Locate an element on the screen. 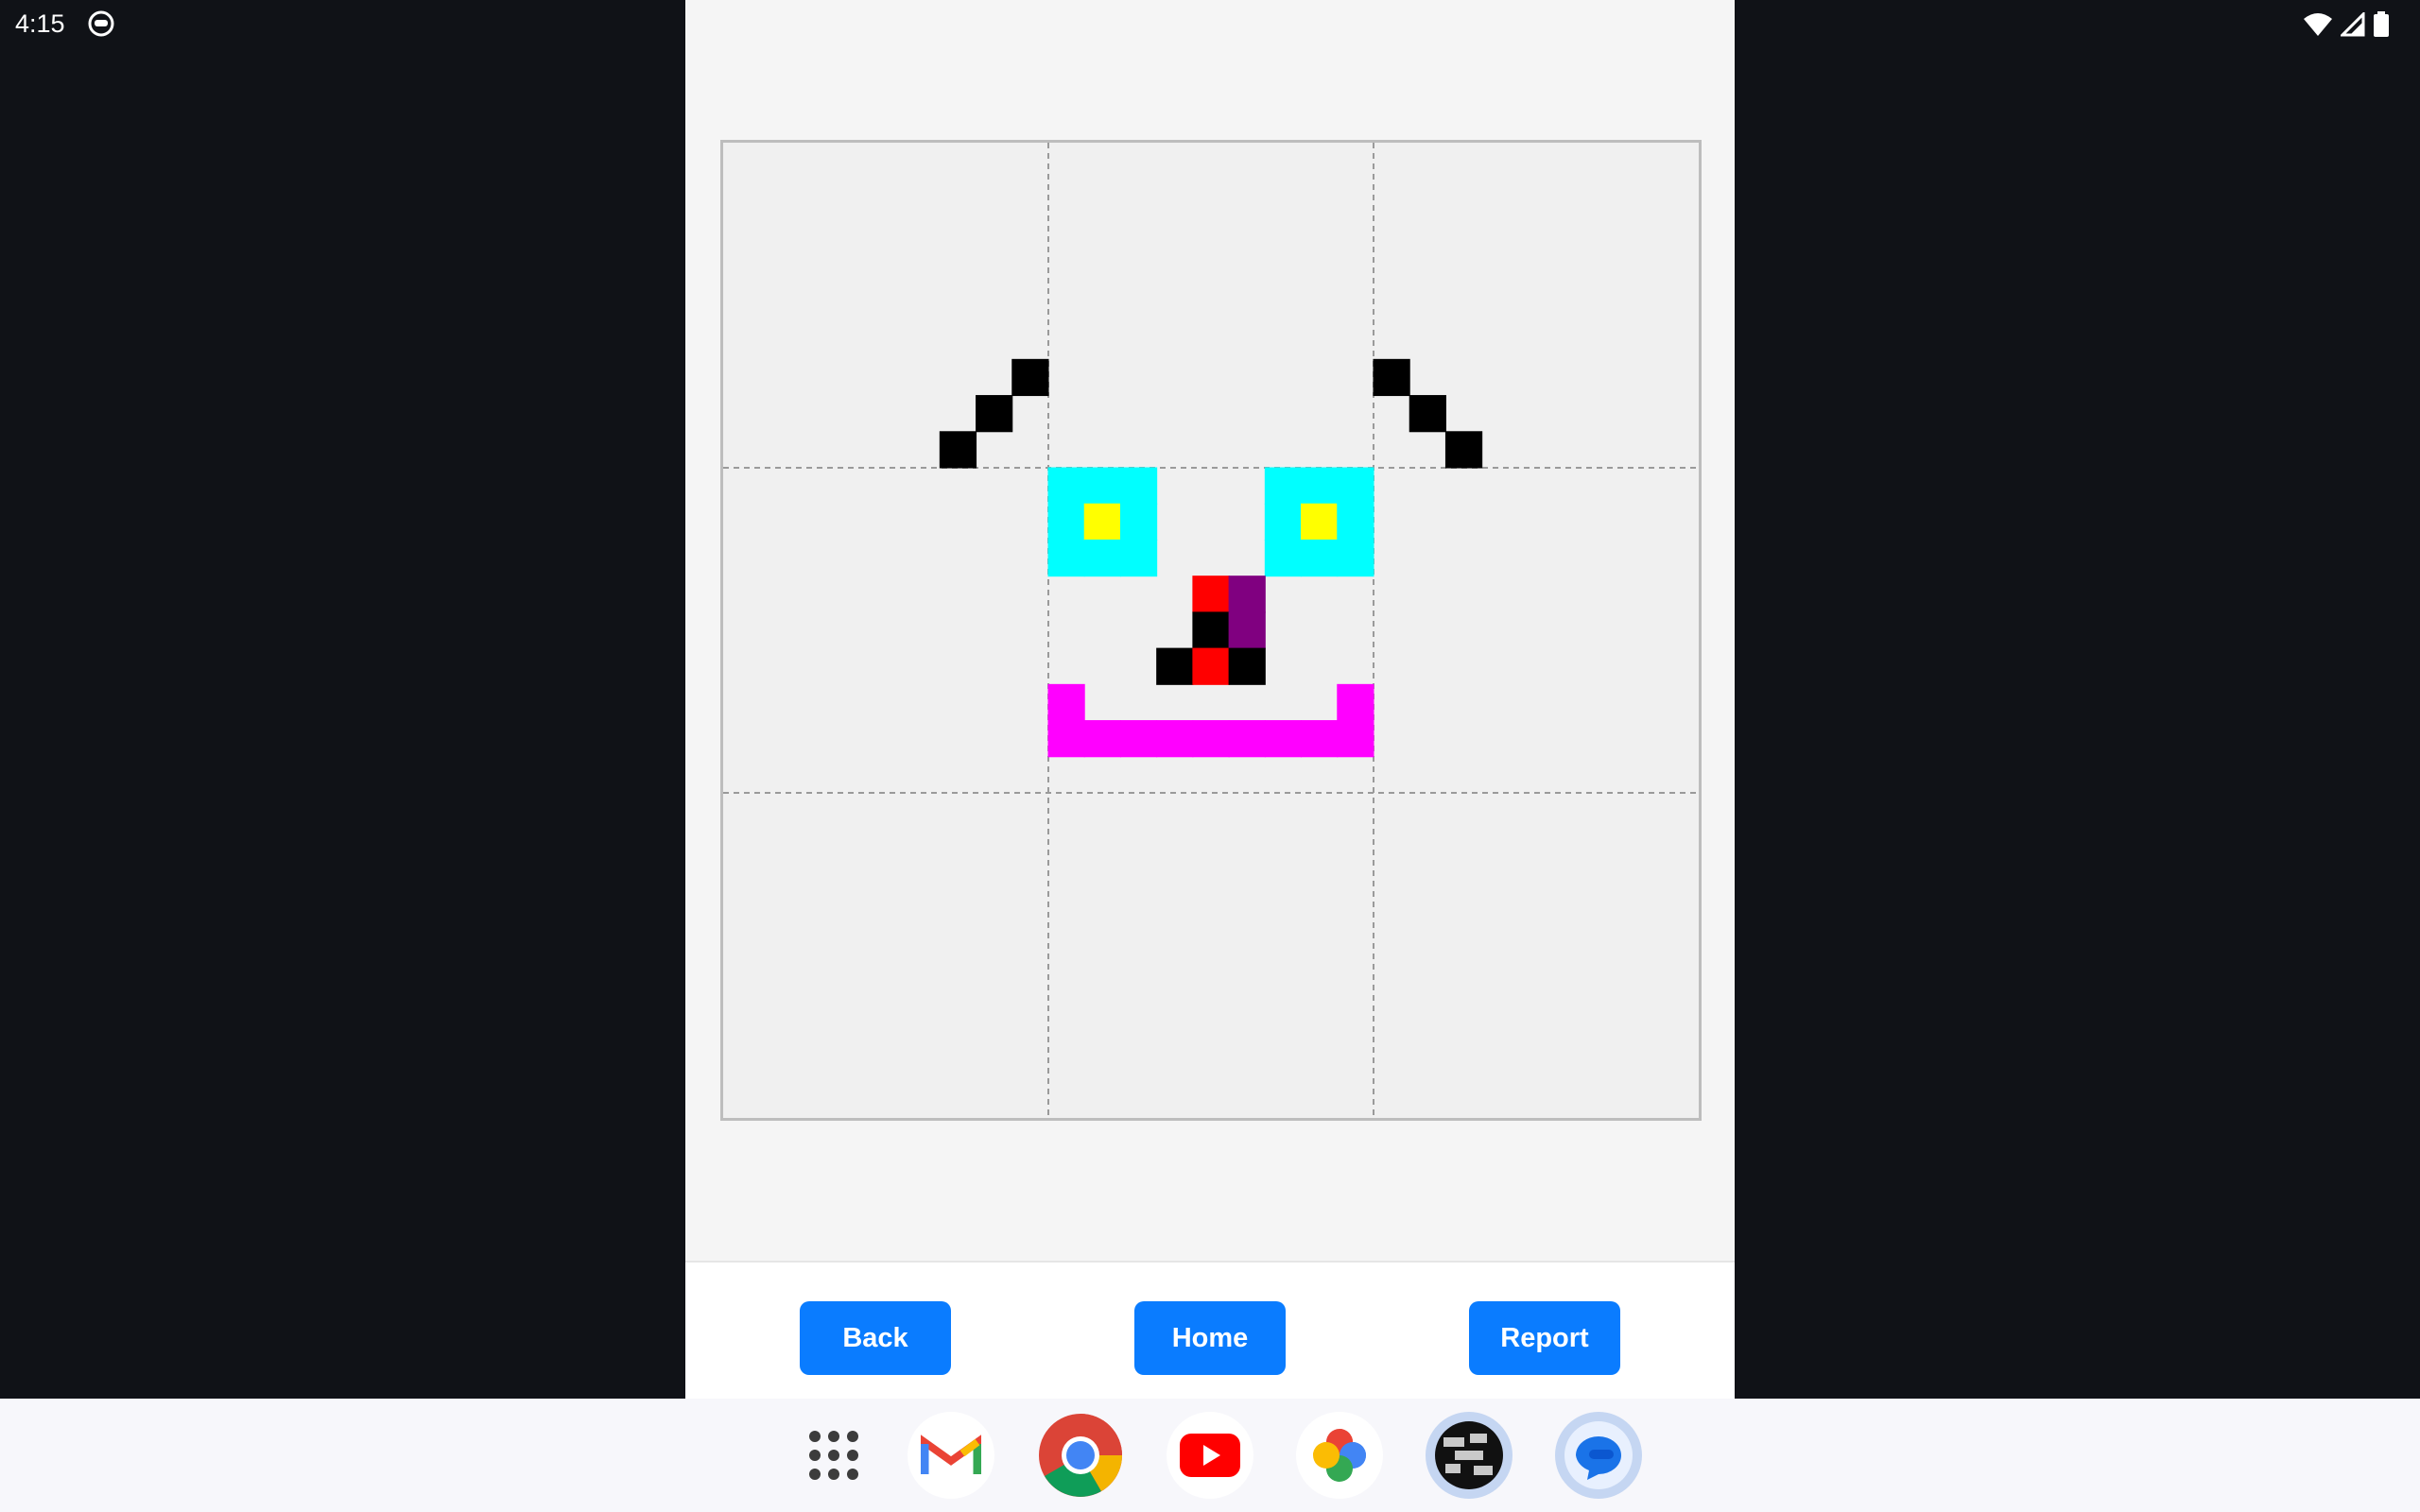 This screenshot has height=1512, width=2420. app-drawer-icon is located at coordinates (833, 1455).